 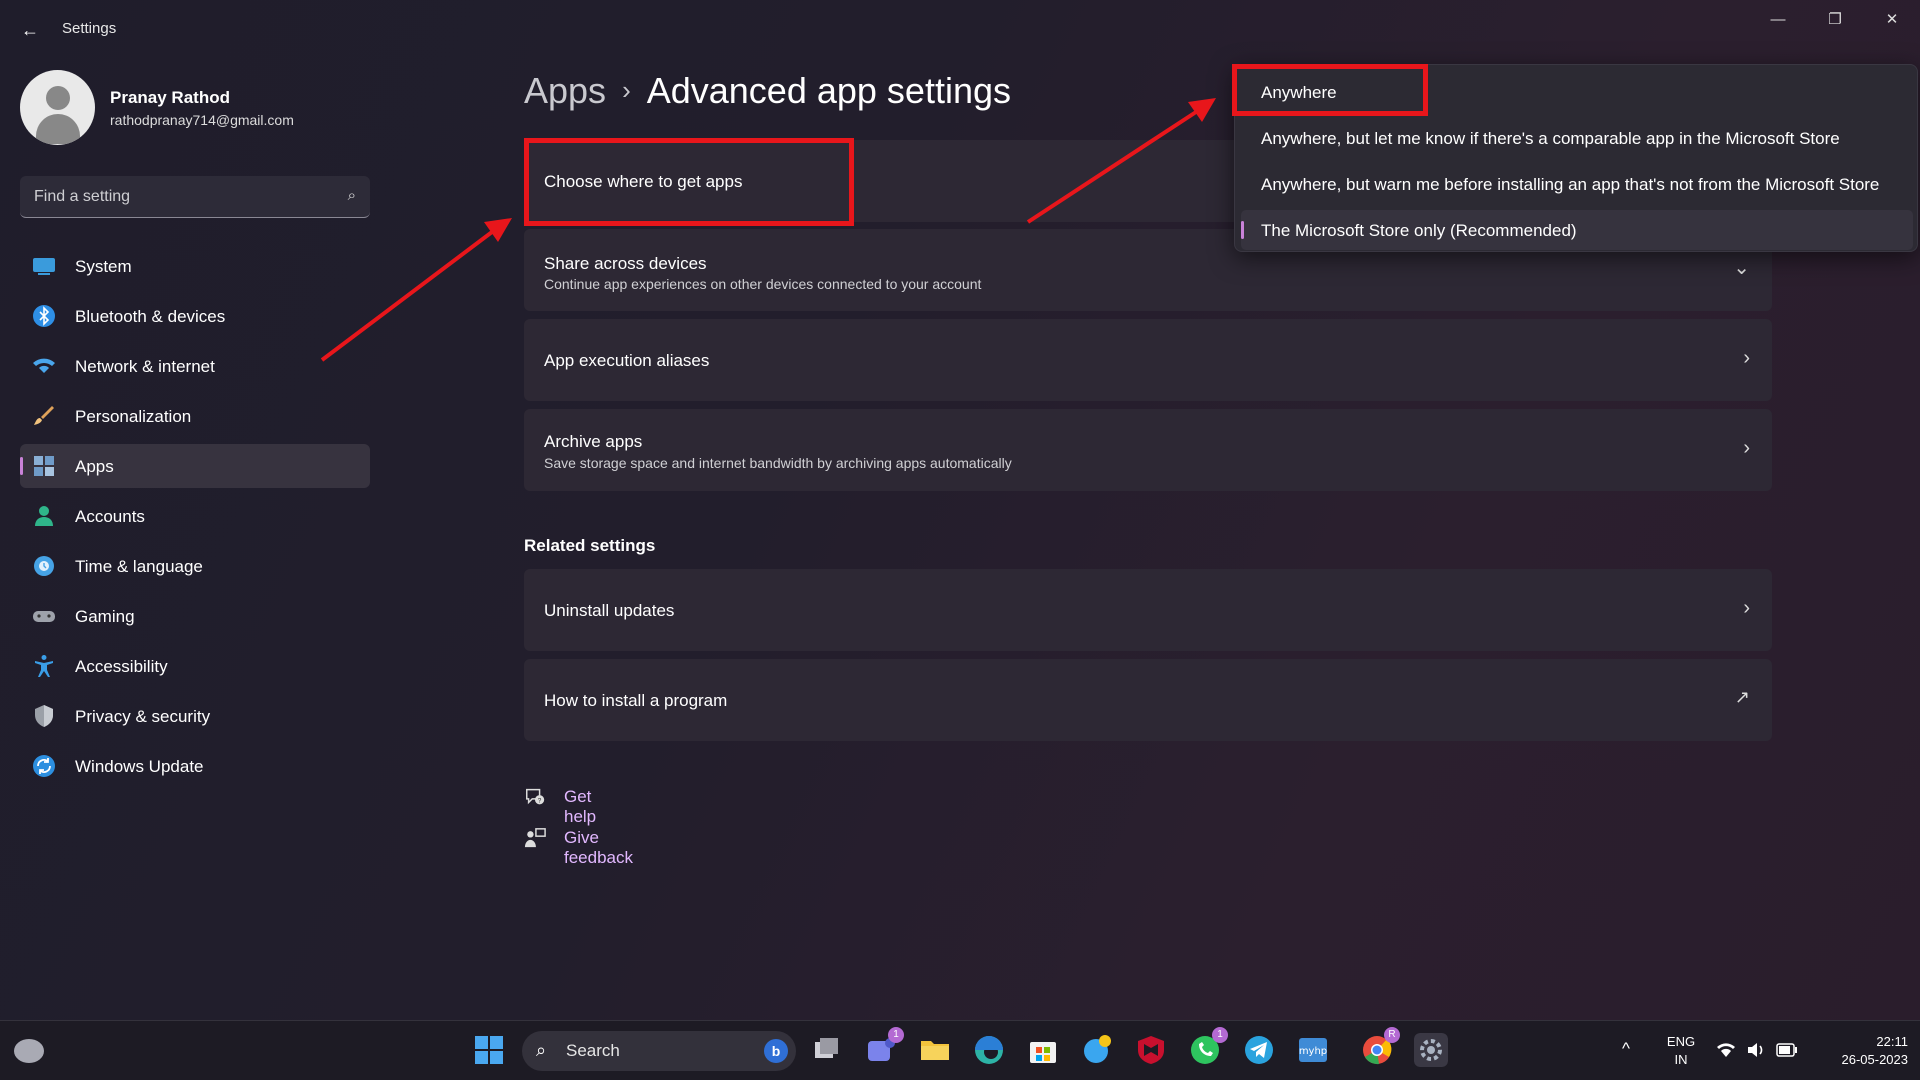 I want to click on highlight-box-choose-apps, so click(x=689, y=182).